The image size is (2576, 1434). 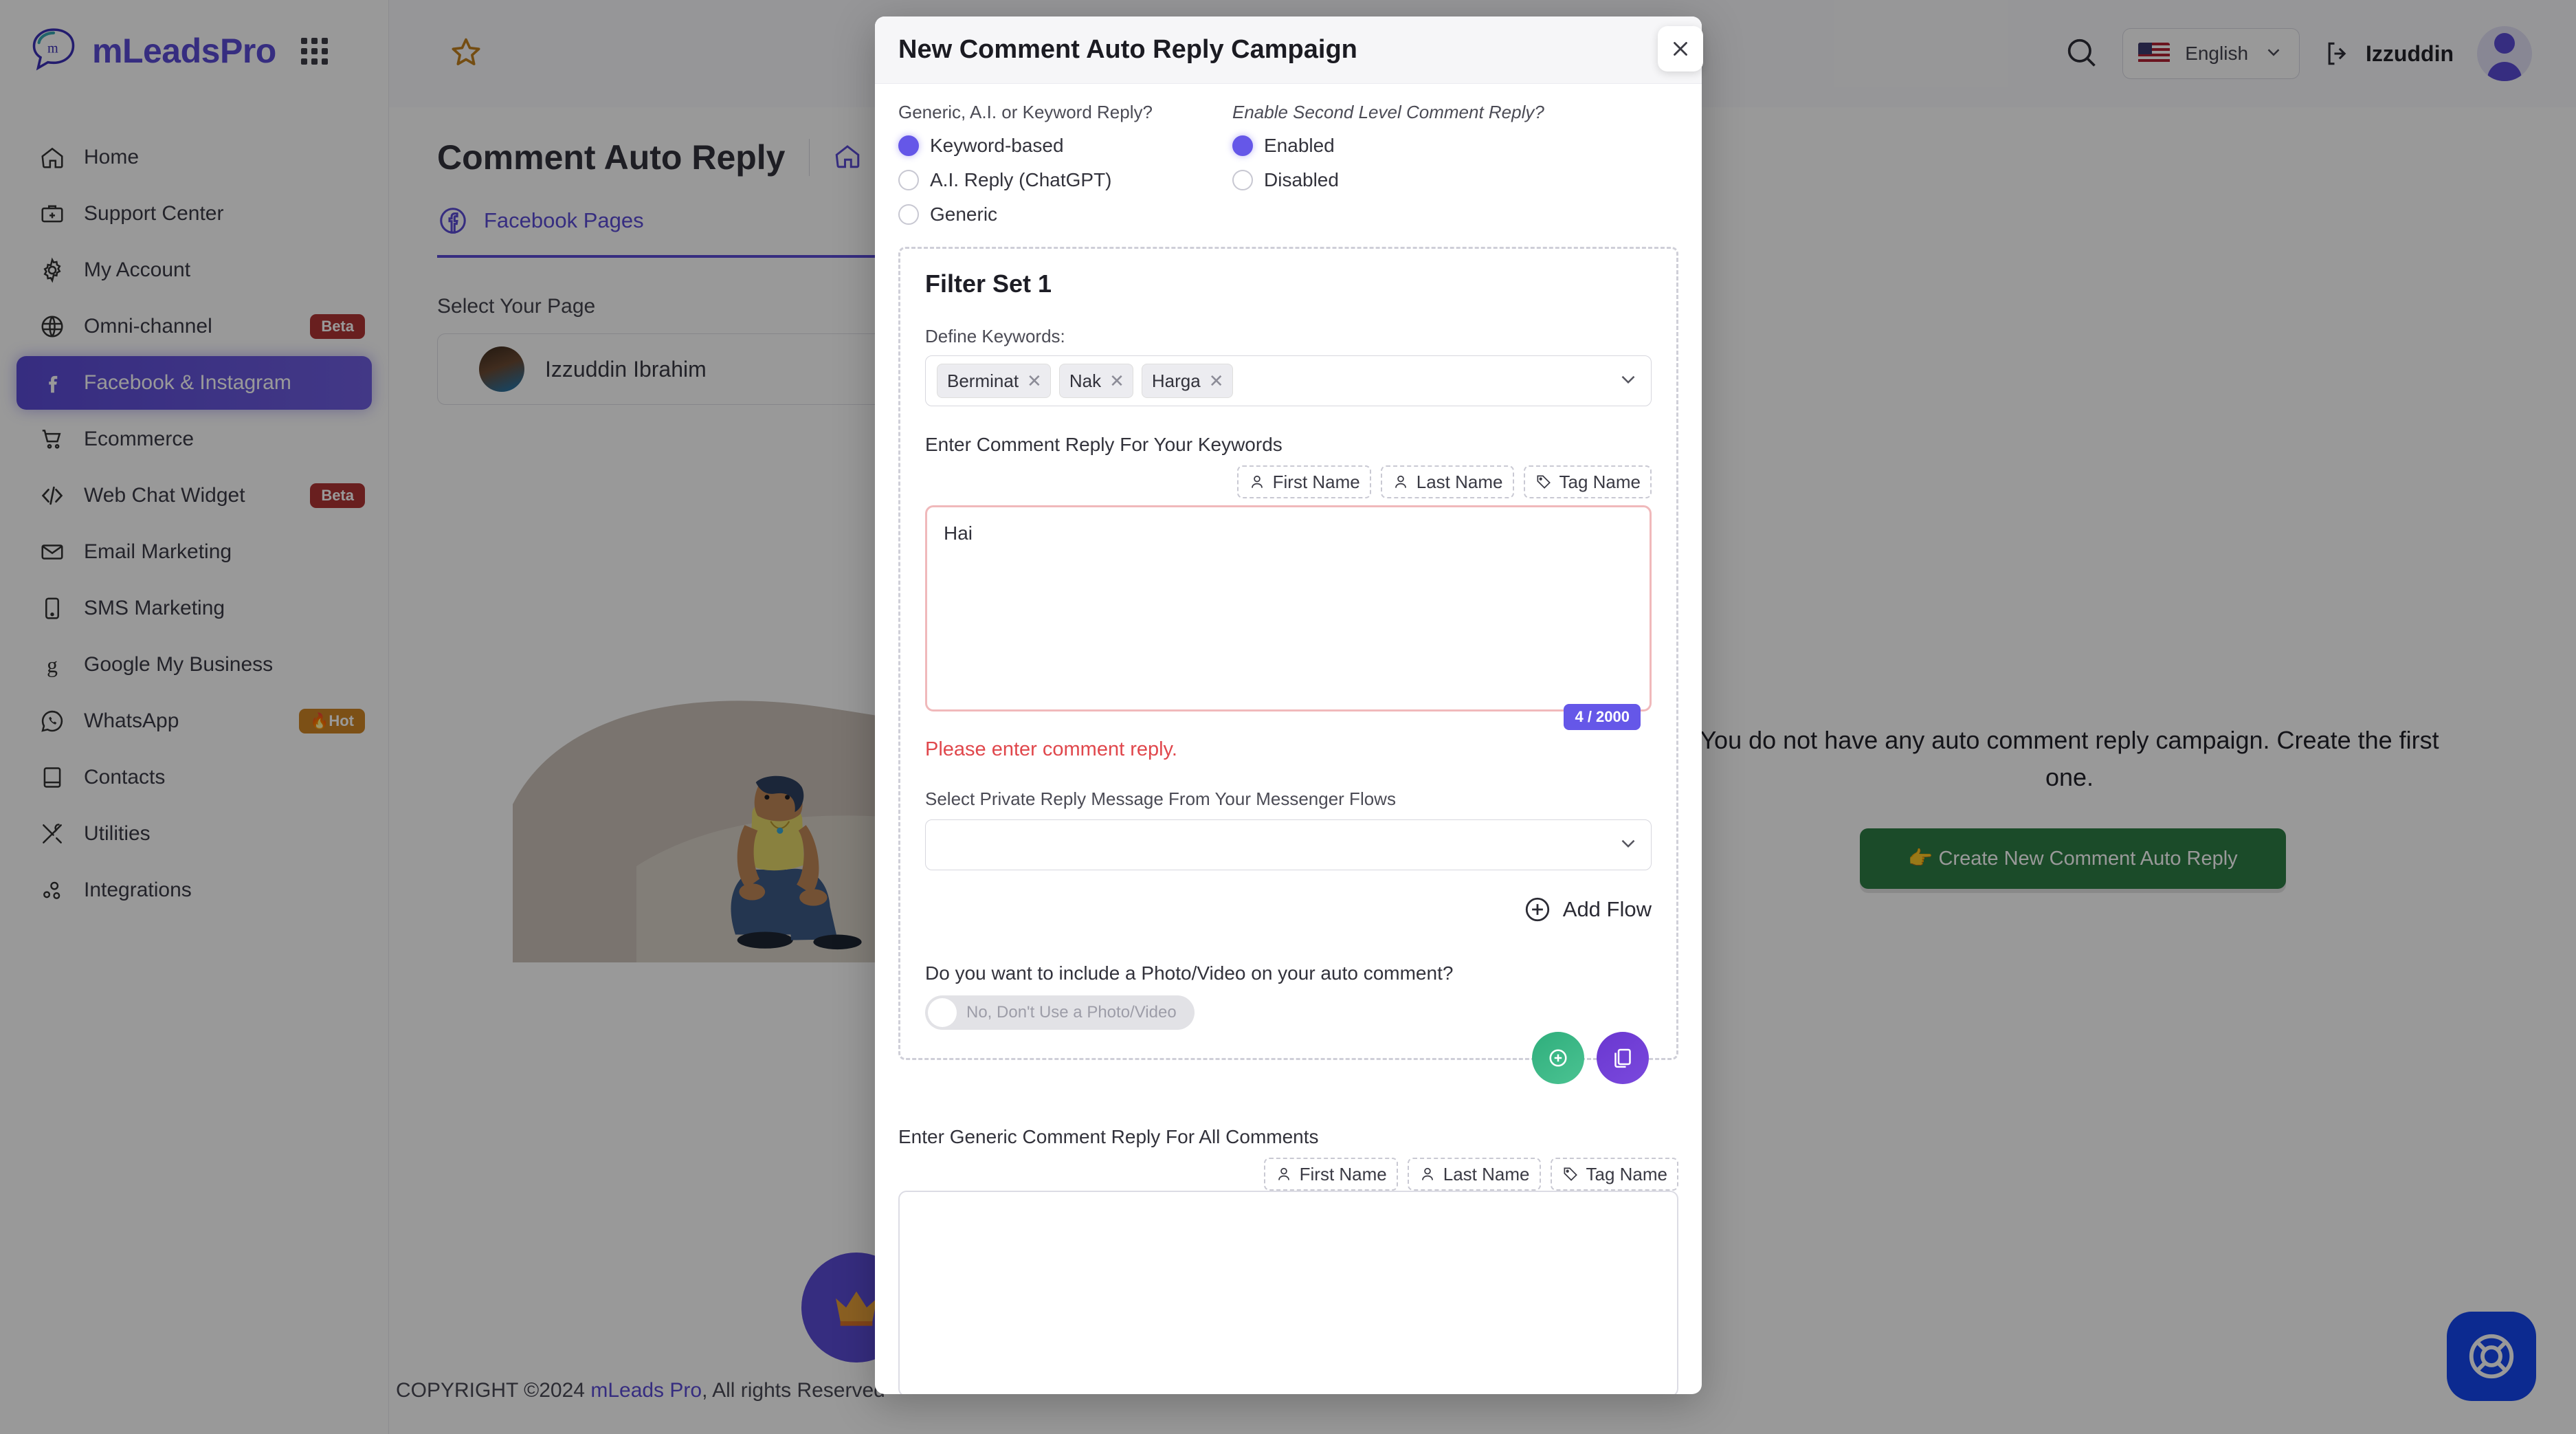 What do you see at coordinates (1176, 381) in the screenshot?
I see `keyword-chip-label: Harga` at bounding box center [1176, 381].